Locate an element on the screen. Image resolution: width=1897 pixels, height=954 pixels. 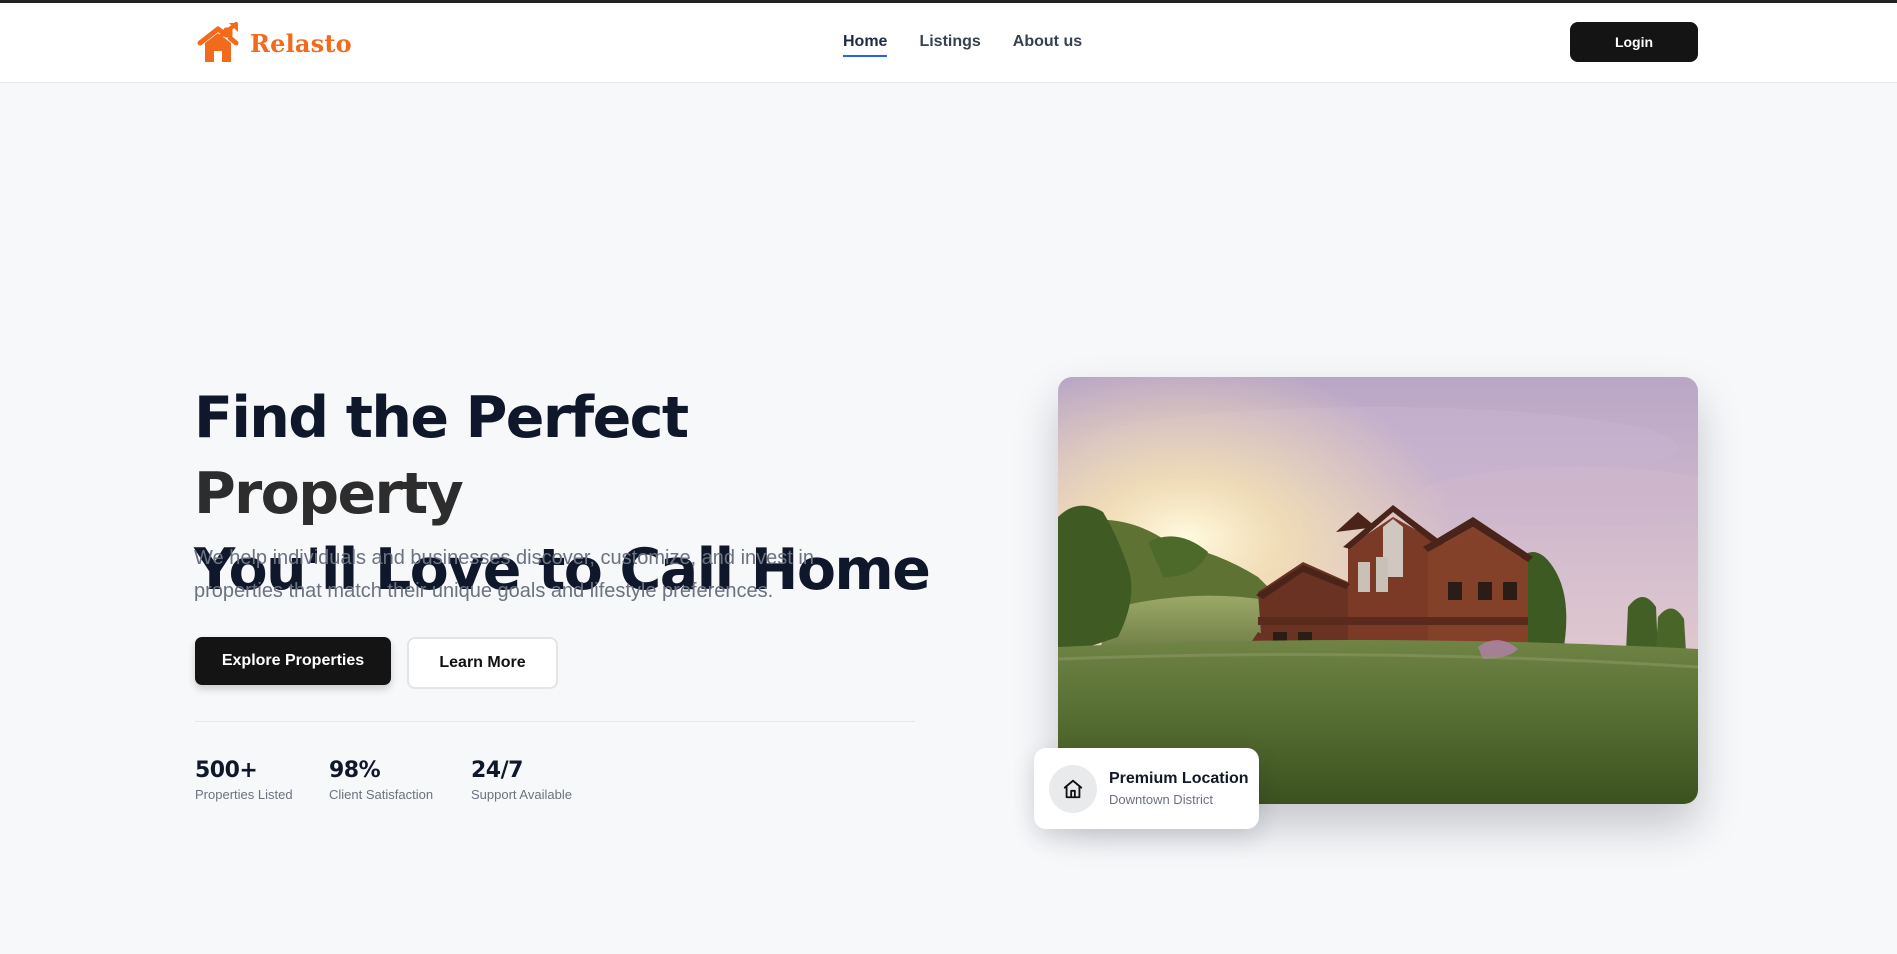
stat-properties: 500+ Properties Listed is located at coordinates (244, 780).